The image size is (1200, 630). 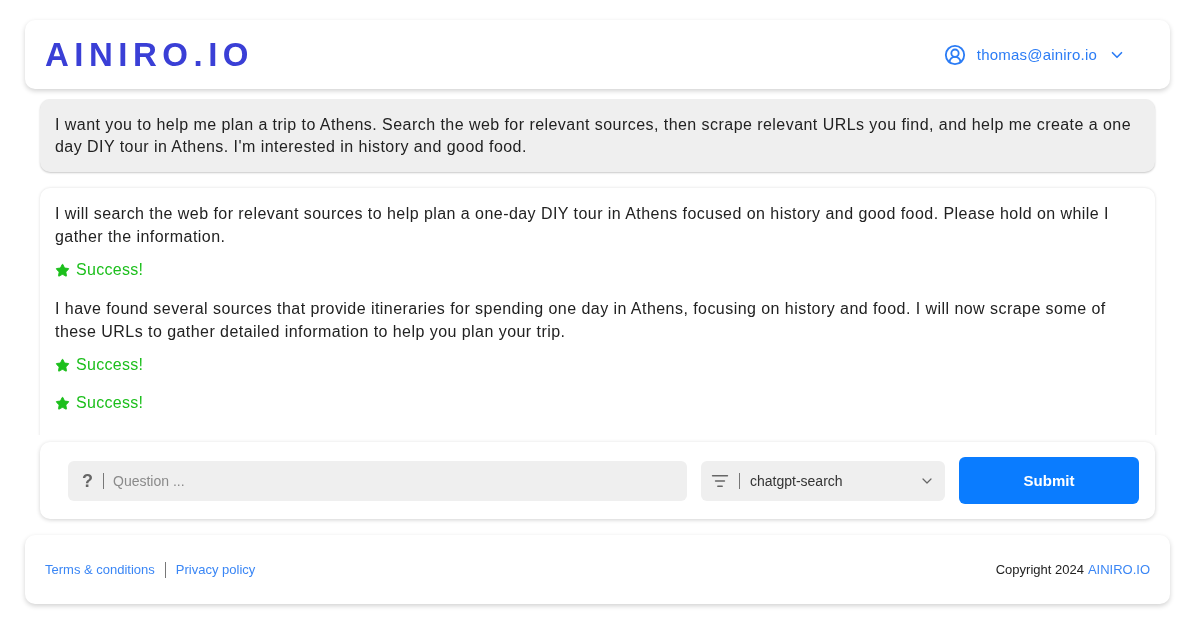 I want to click on footer-link: Terms & conditions, so click(x=100, y=569).